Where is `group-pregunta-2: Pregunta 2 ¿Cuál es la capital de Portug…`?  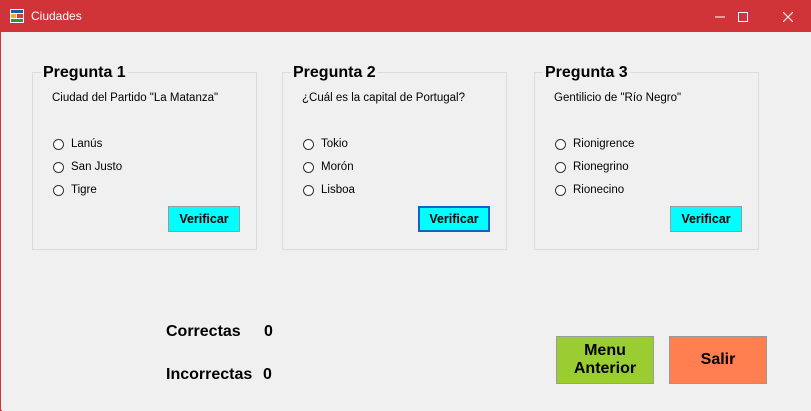
group-pregunta-2: Pregunta 2 ¿Cuál es la capital de Portug… is located at coordinates (394, 156).